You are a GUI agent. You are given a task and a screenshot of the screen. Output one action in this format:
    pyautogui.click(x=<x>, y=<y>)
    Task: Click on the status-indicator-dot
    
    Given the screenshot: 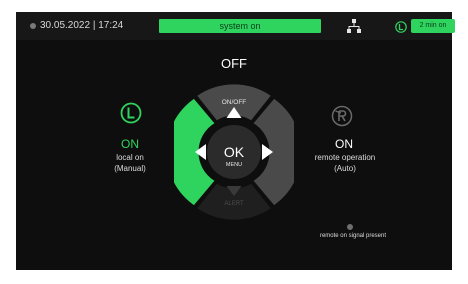 What is the action you would take?
    pyautogui.click(x=33, y=26)
    